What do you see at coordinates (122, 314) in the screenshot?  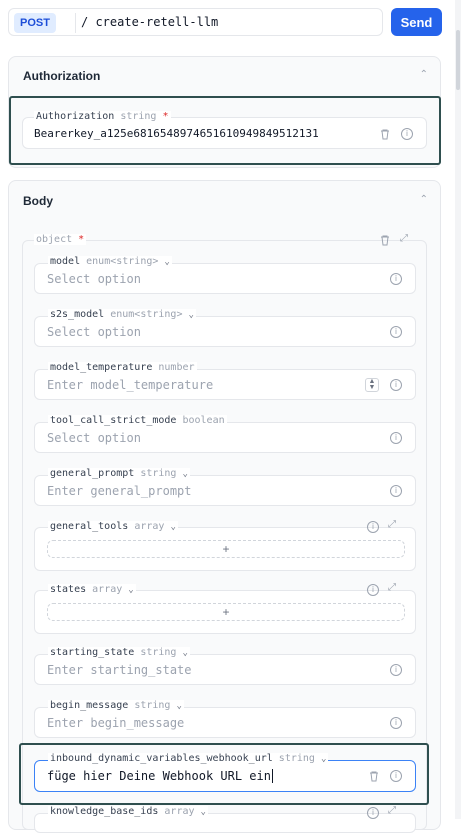 I see `s2s-model-label: s2s_model enum<string> ⌄` at bounding box center [122, 314].